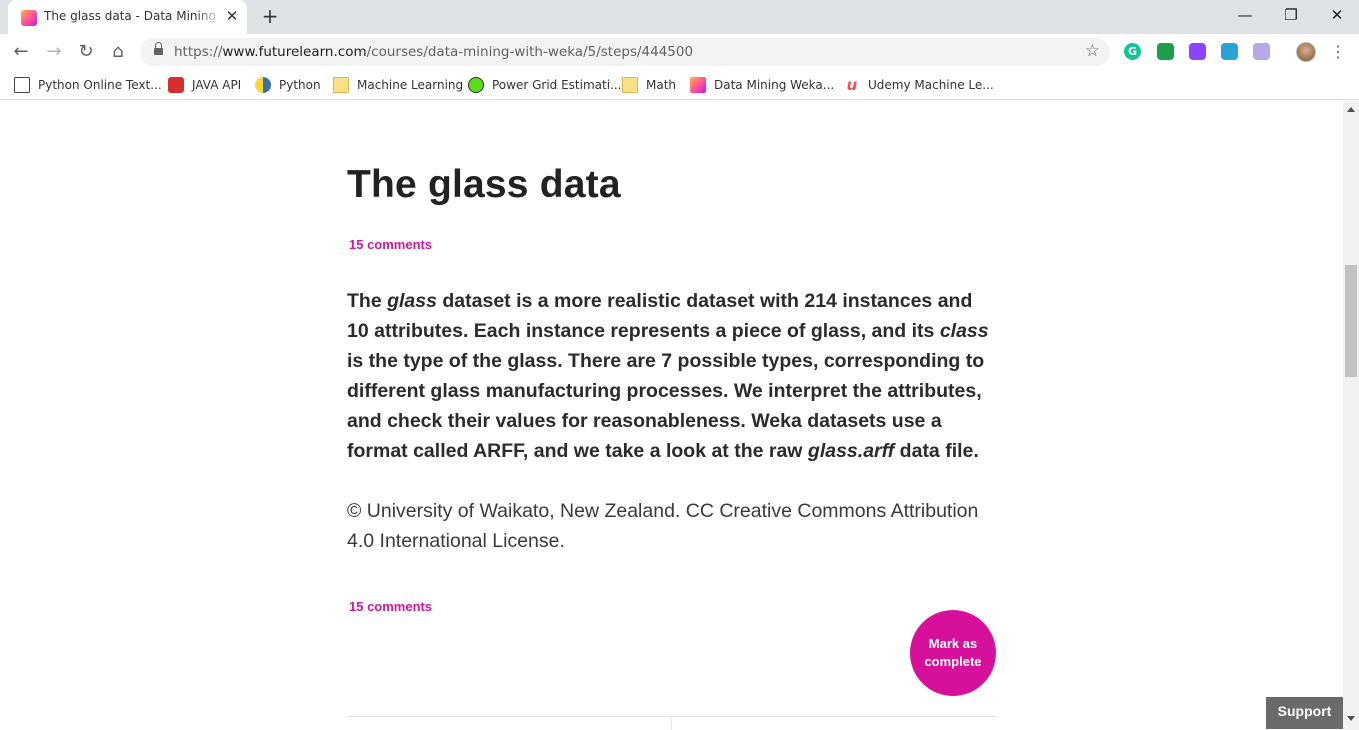  What do you see at coordinates (1165, 51) in the screenshot?
I see `cast-icon` at bounding box center [1165, 51].